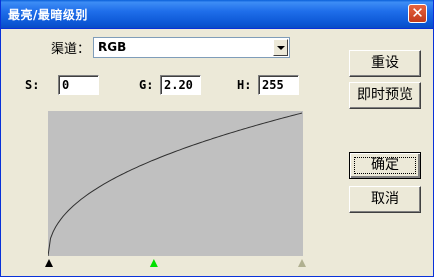 This screenshot has width=434, height=277. I want to click on reset-button: 重设, so click(385, 63).